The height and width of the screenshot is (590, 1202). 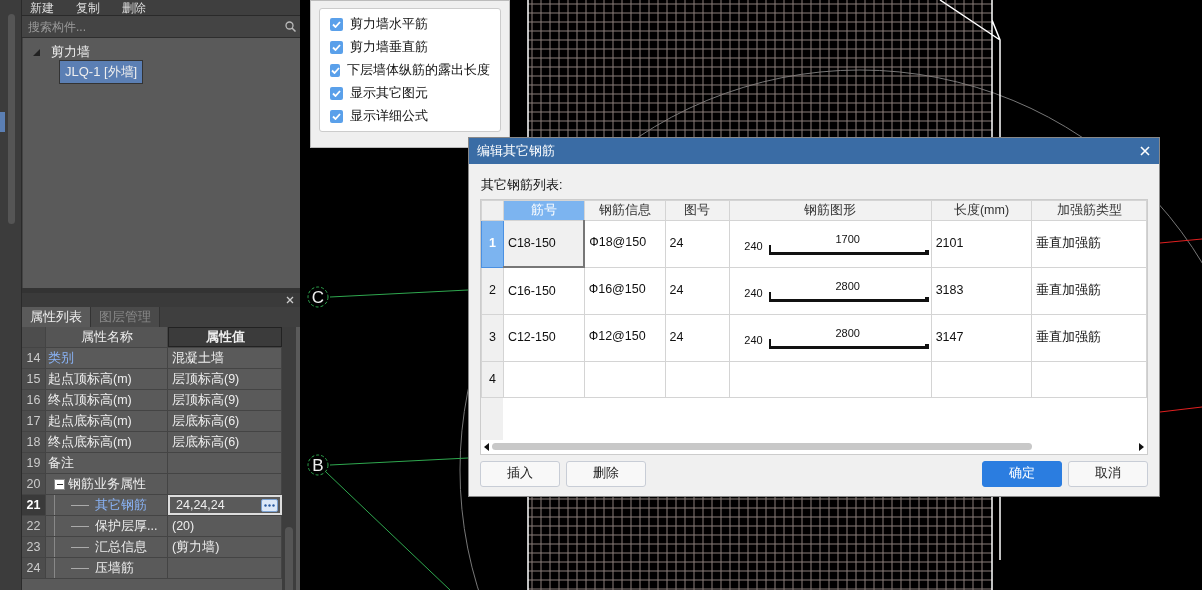 I want to click on table-cell: C16-150, so click(x=544, y=291).